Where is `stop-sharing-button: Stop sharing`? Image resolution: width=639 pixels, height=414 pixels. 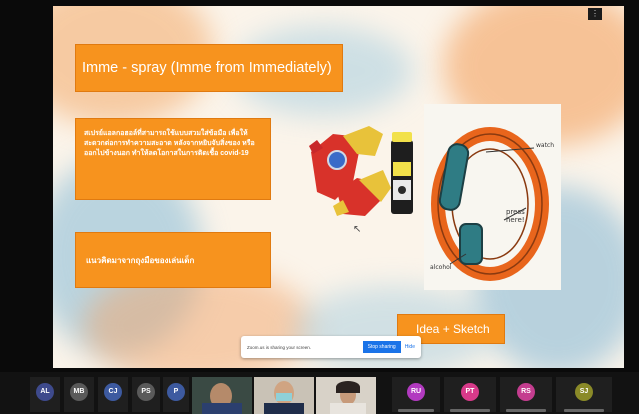
stop-sharing-button: Stop sharing is located at coordinates (381, 347).